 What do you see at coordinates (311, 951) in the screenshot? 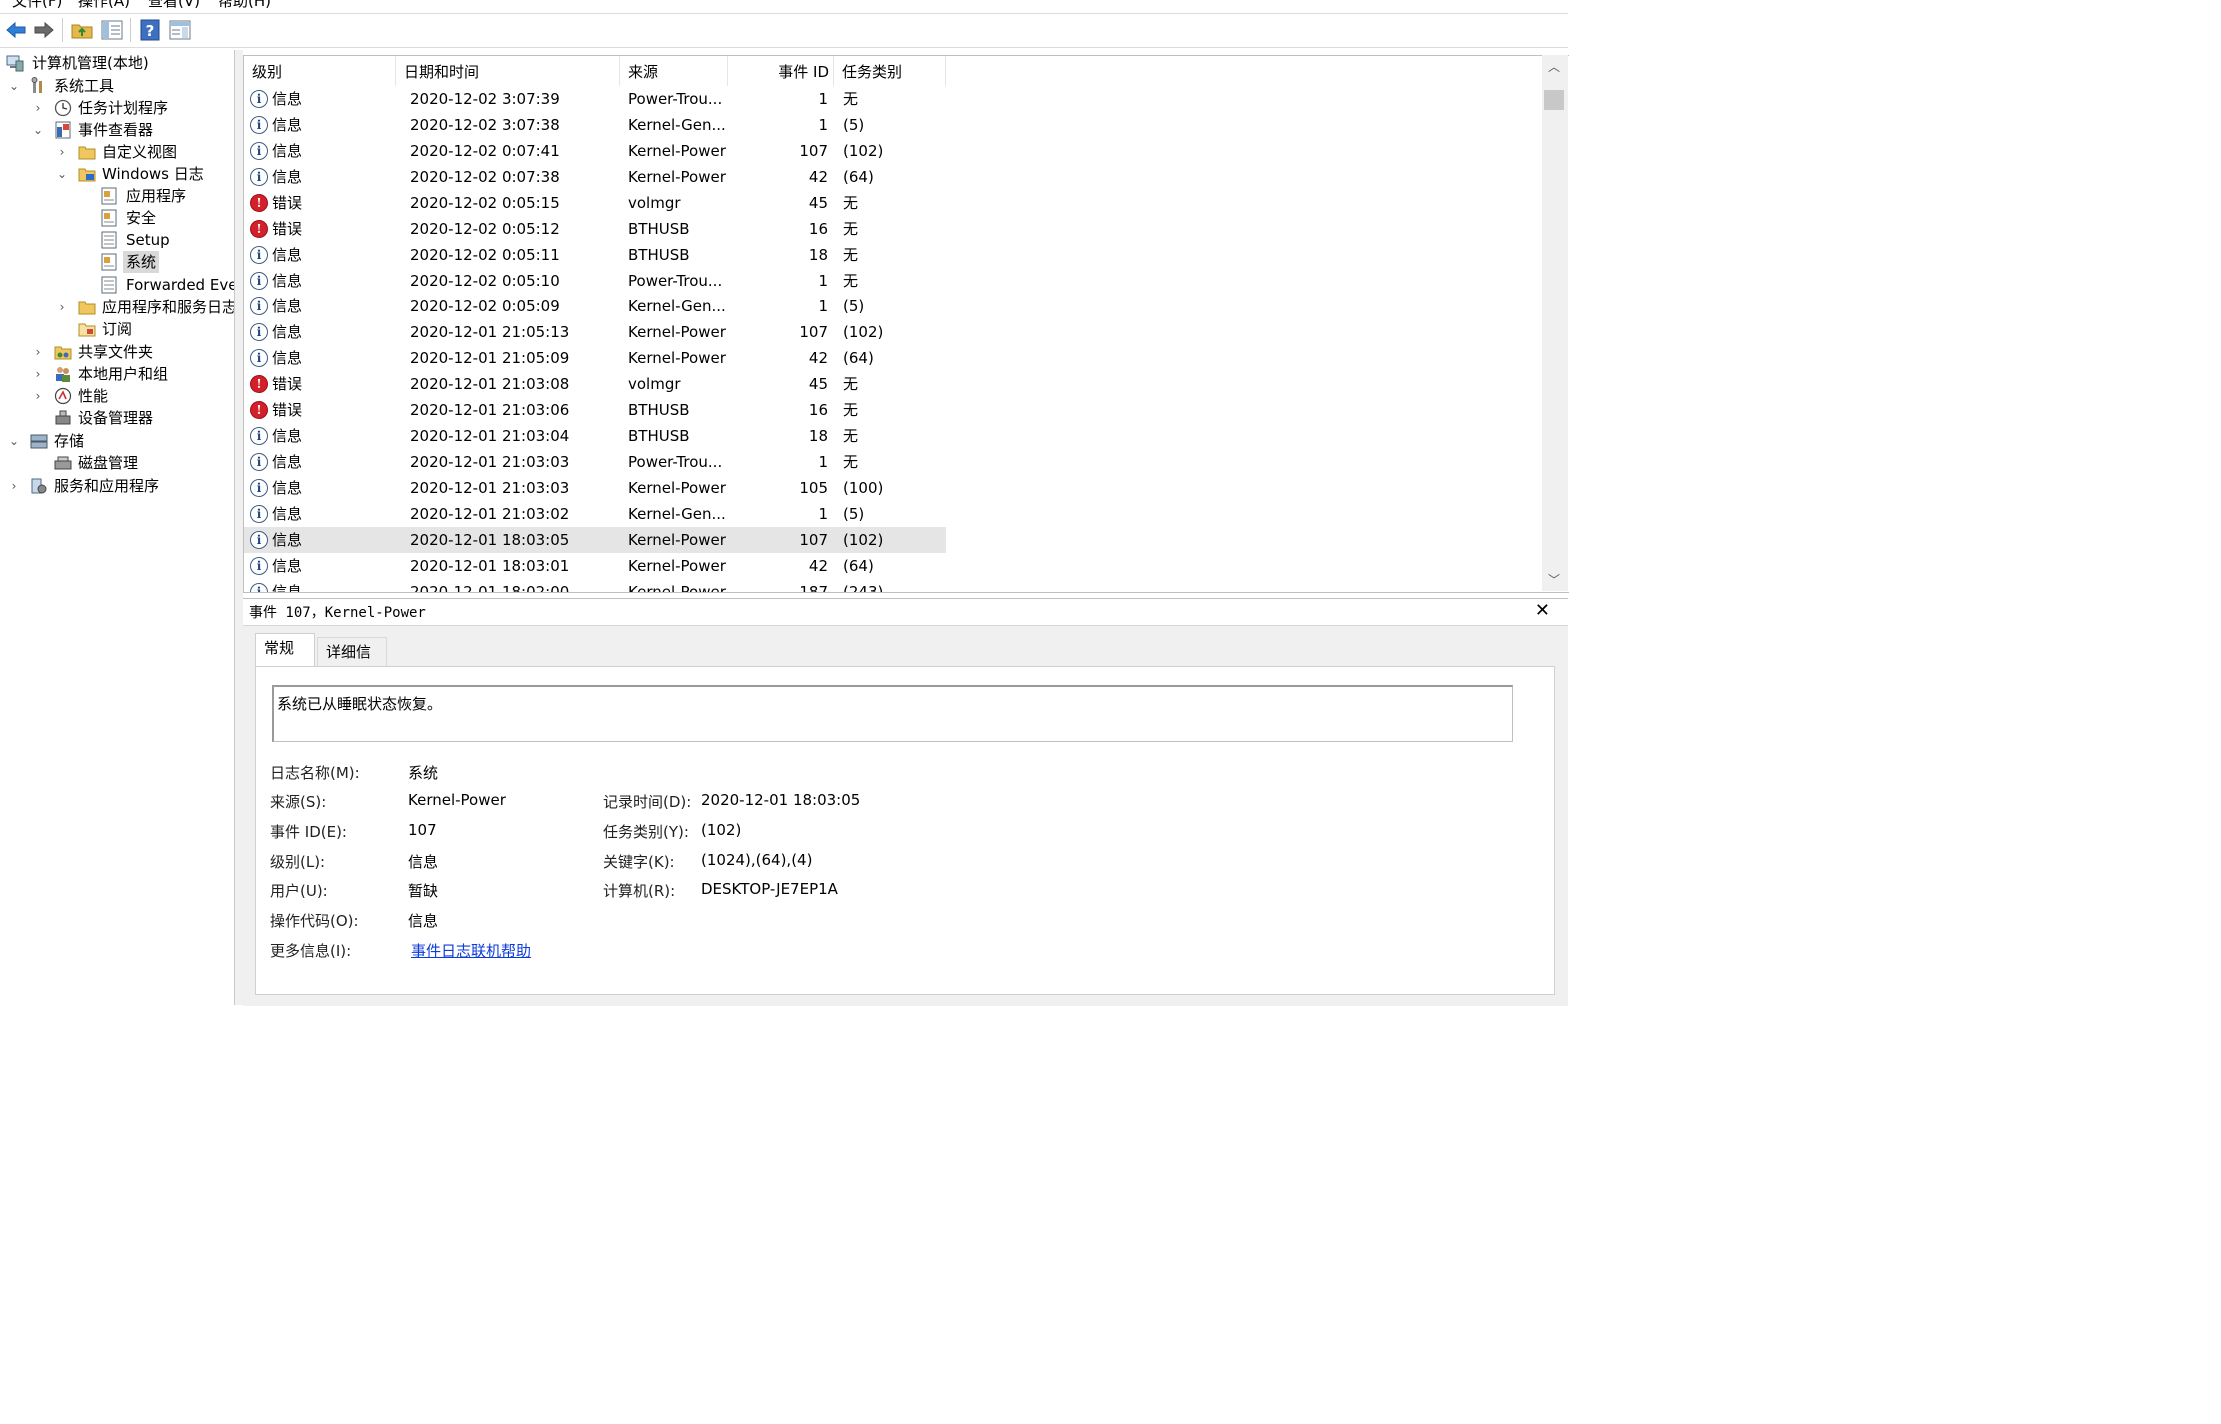
I see `more-info-label: 更多信息(I):` at bounding box center [311, 951].